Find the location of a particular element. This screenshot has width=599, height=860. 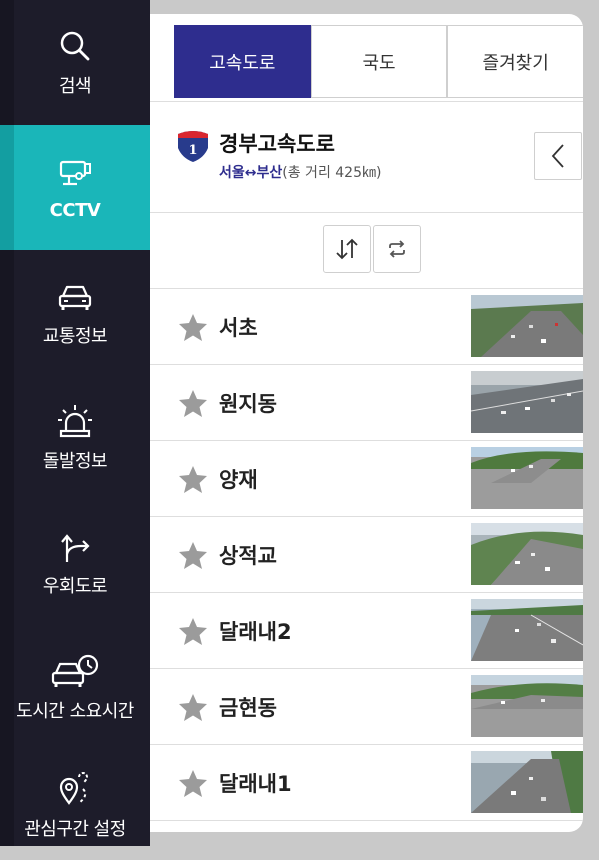

nav-item-search: 검색 is located at coordinates (75, 62).